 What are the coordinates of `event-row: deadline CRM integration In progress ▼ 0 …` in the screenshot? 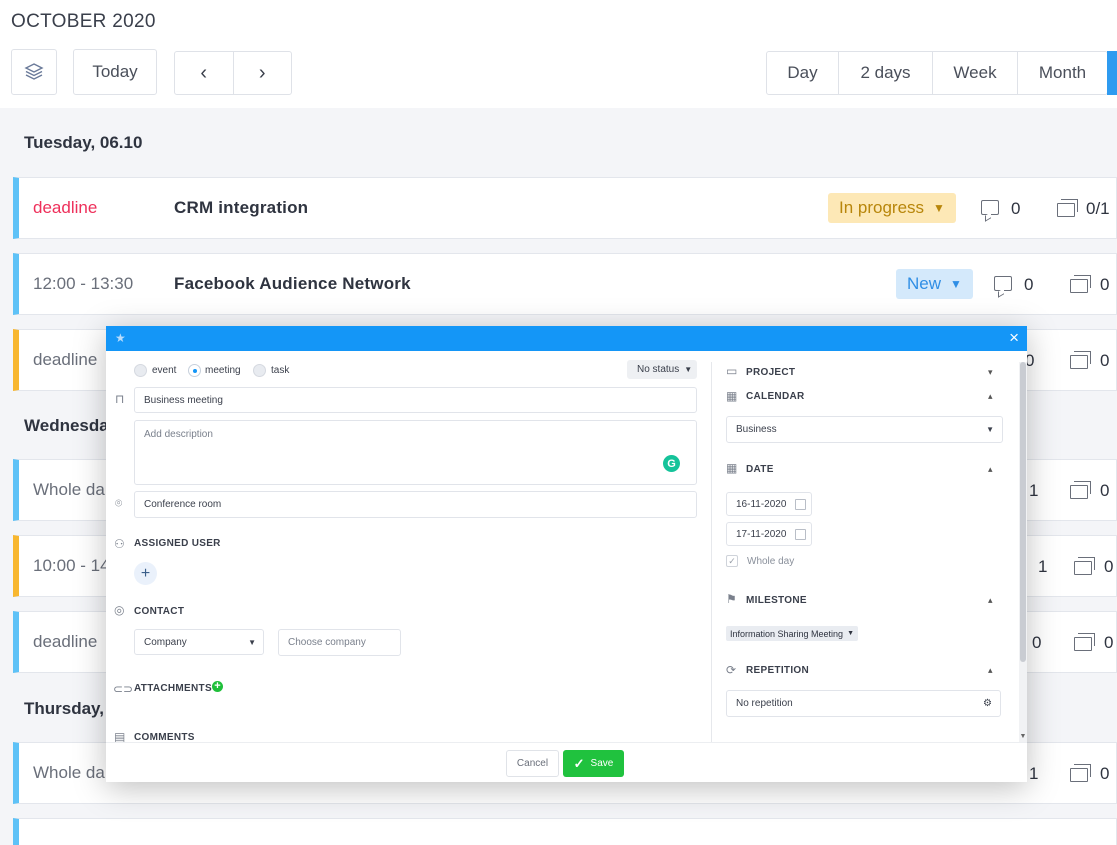 It's located at (565, 208).